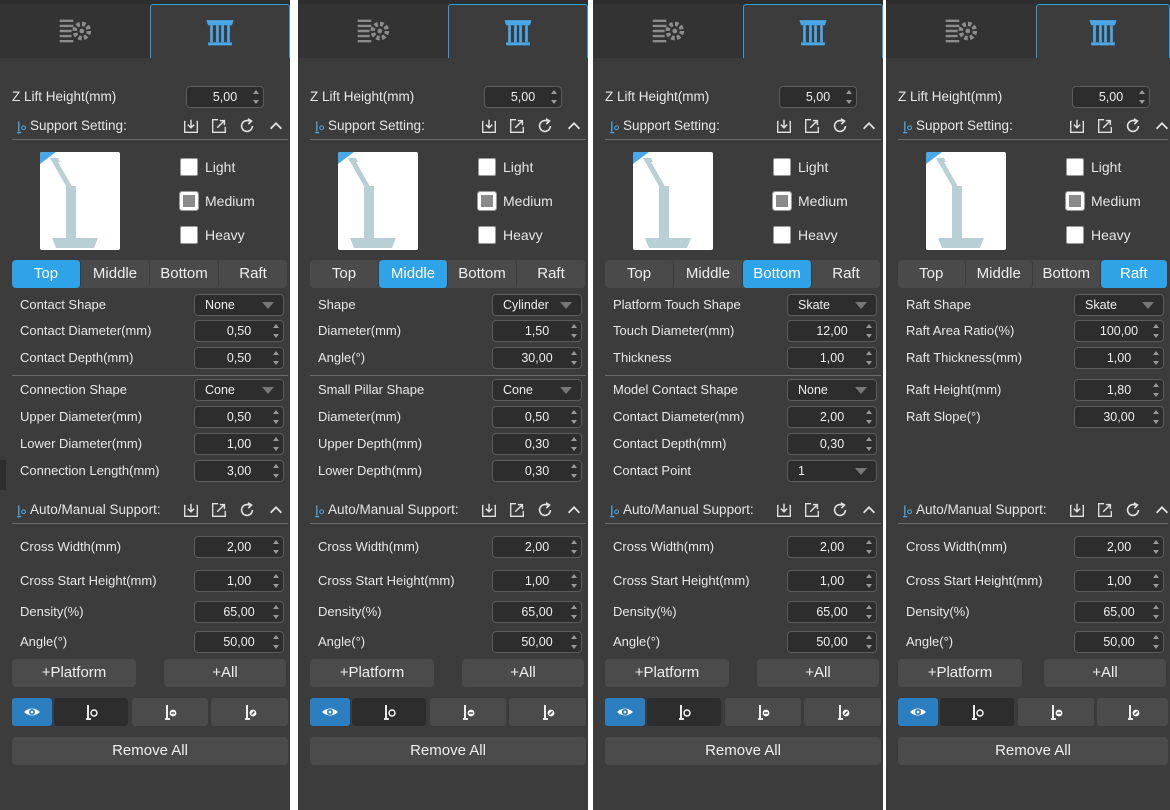  Describe the element at coordinates (832, 331) in the screenshot. I see `setting-stepper: 12,00` at that location.